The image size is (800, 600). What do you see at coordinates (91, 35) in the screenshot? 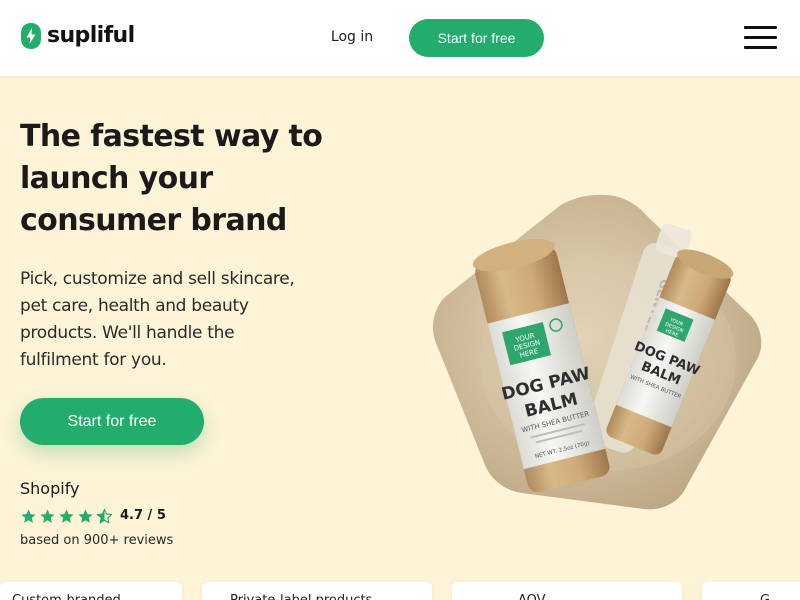
I see `brand-name: supliful` at bounding box center [91, 35].